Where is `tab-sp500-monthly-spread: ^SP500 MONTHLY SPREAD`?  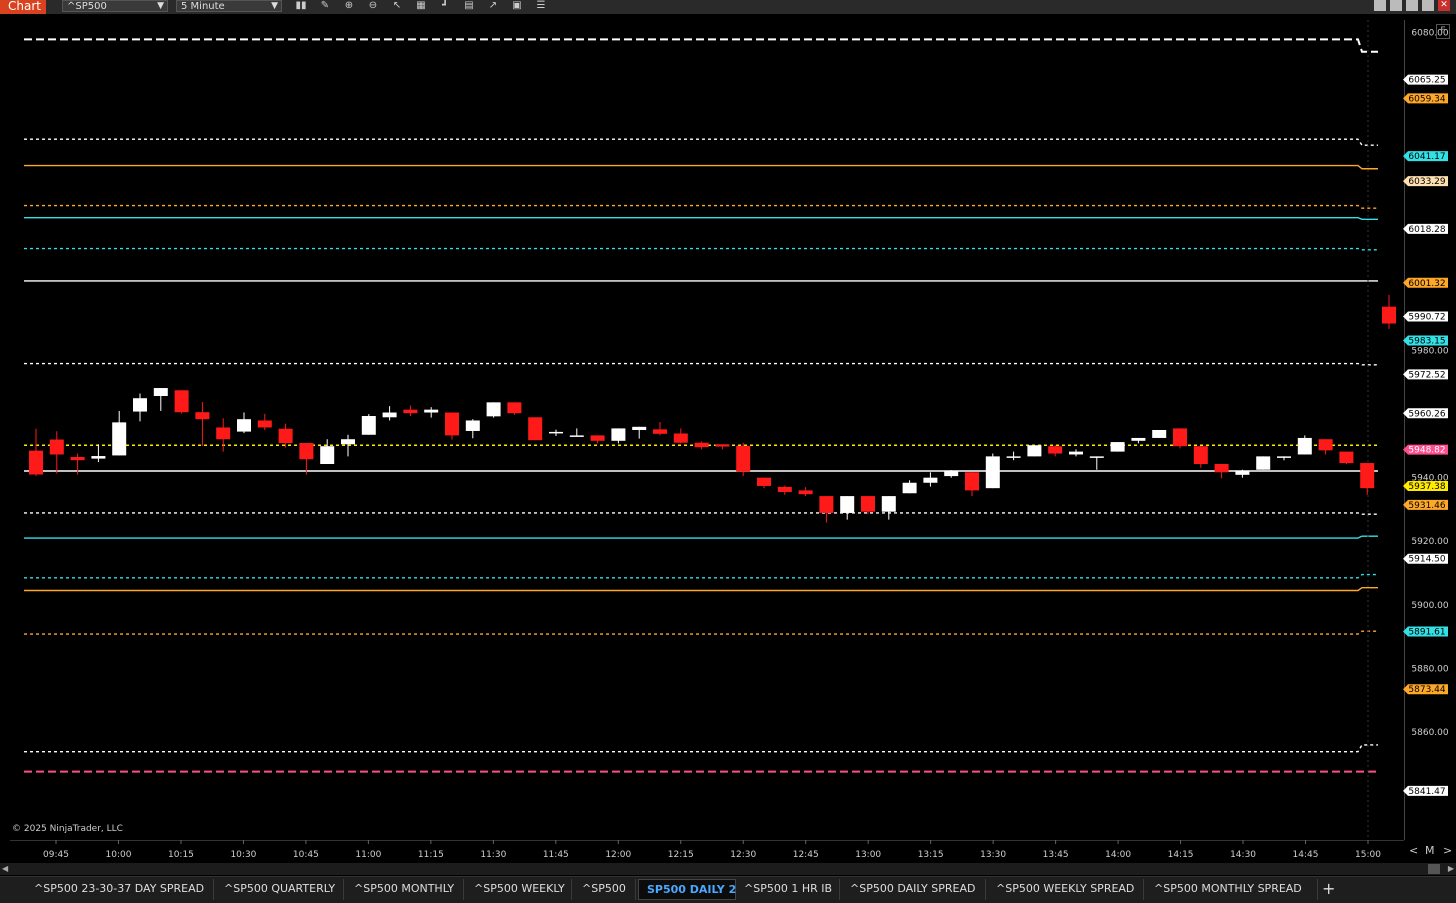
tab-sp500-monthly-spread: ^SP500 MONTHLY SPREAD is located at coordinates (1232, 889).